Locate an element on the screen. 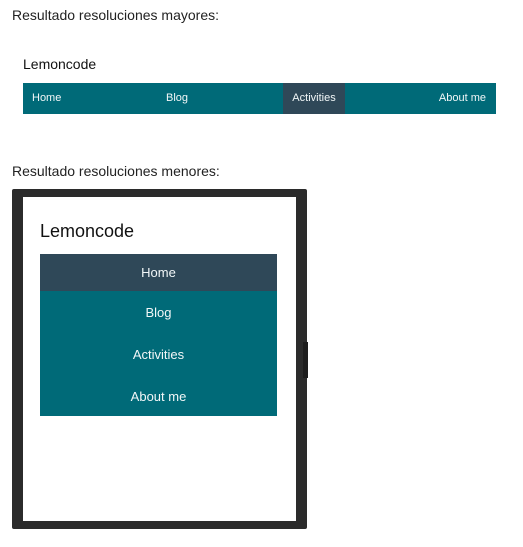 The width and height of the screenshot is (523, 547). desktop-nav-blog: Blog is located at coordinates (177, 98).